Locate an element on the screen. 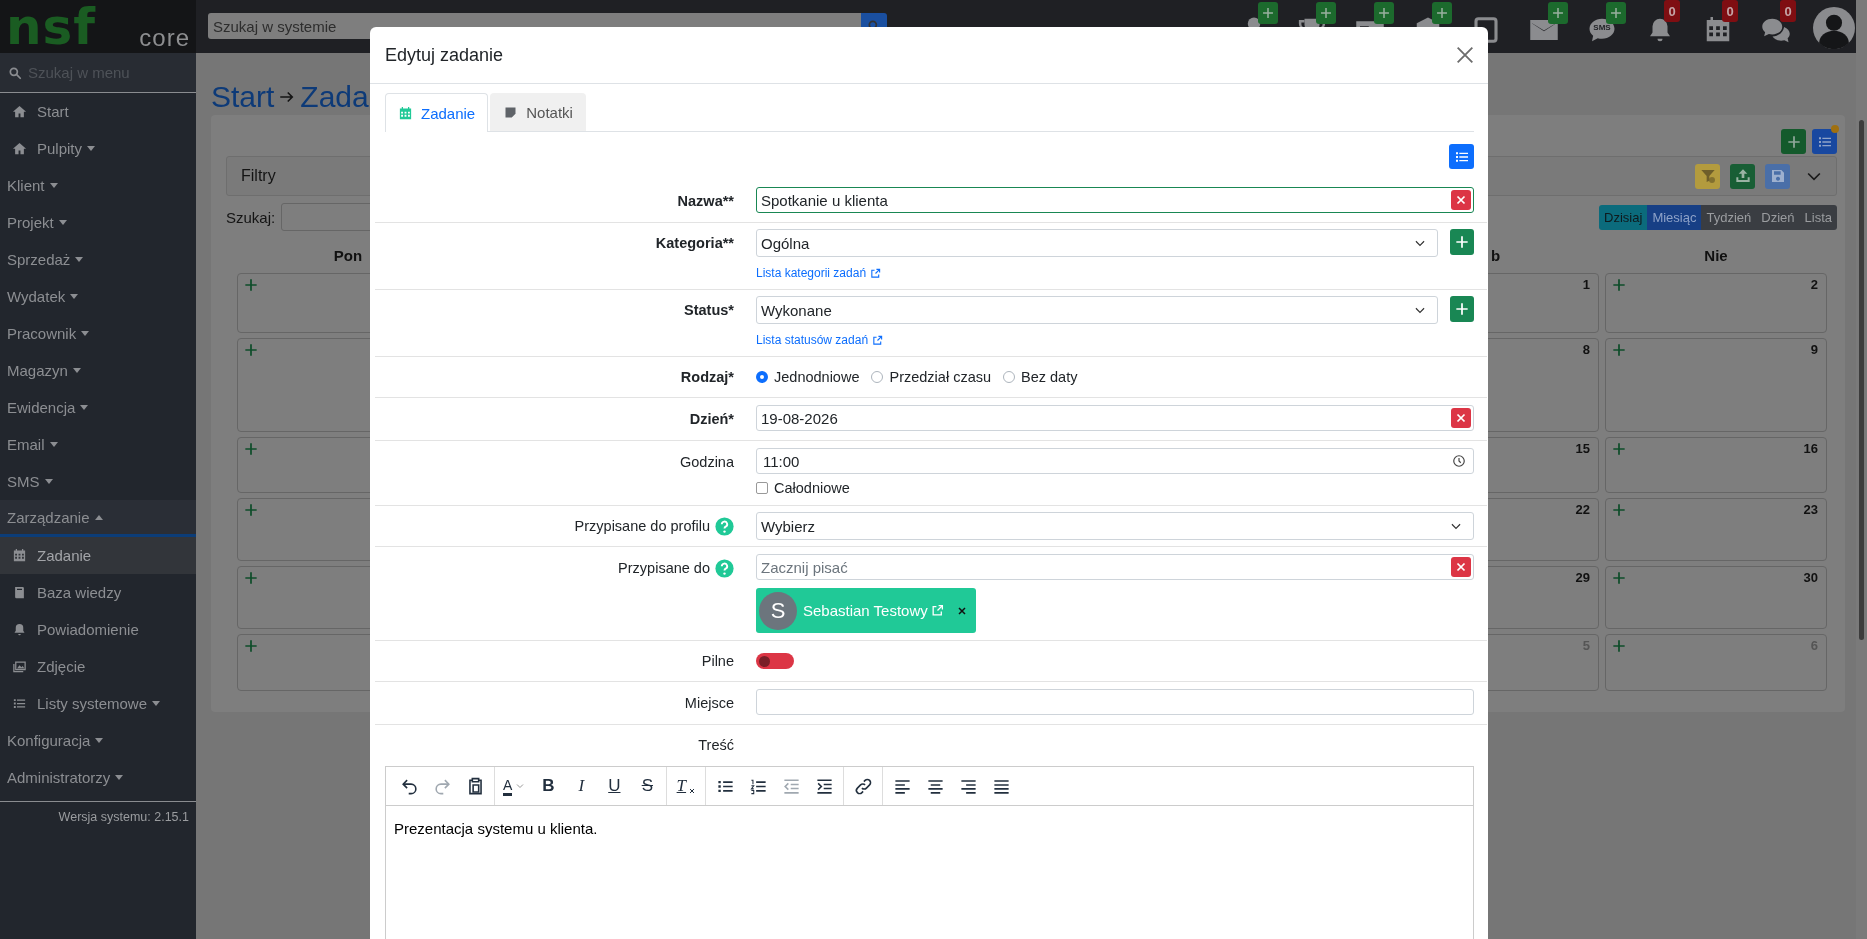 This screenshot has height=939, width=1867. view-button: Miesiąc is located at coordinates (1674, 217).